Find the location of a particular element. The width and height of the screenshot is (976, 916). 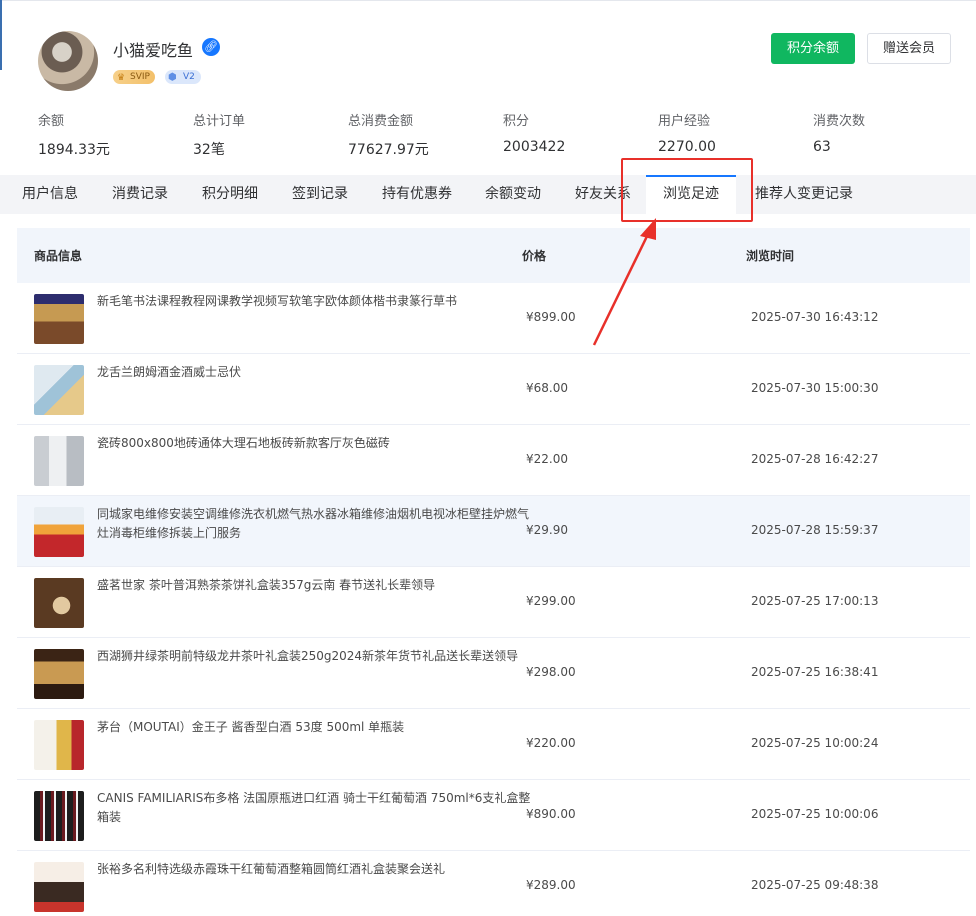

username: 小猫爱吃鱼 is located at coordinates (153, 50).